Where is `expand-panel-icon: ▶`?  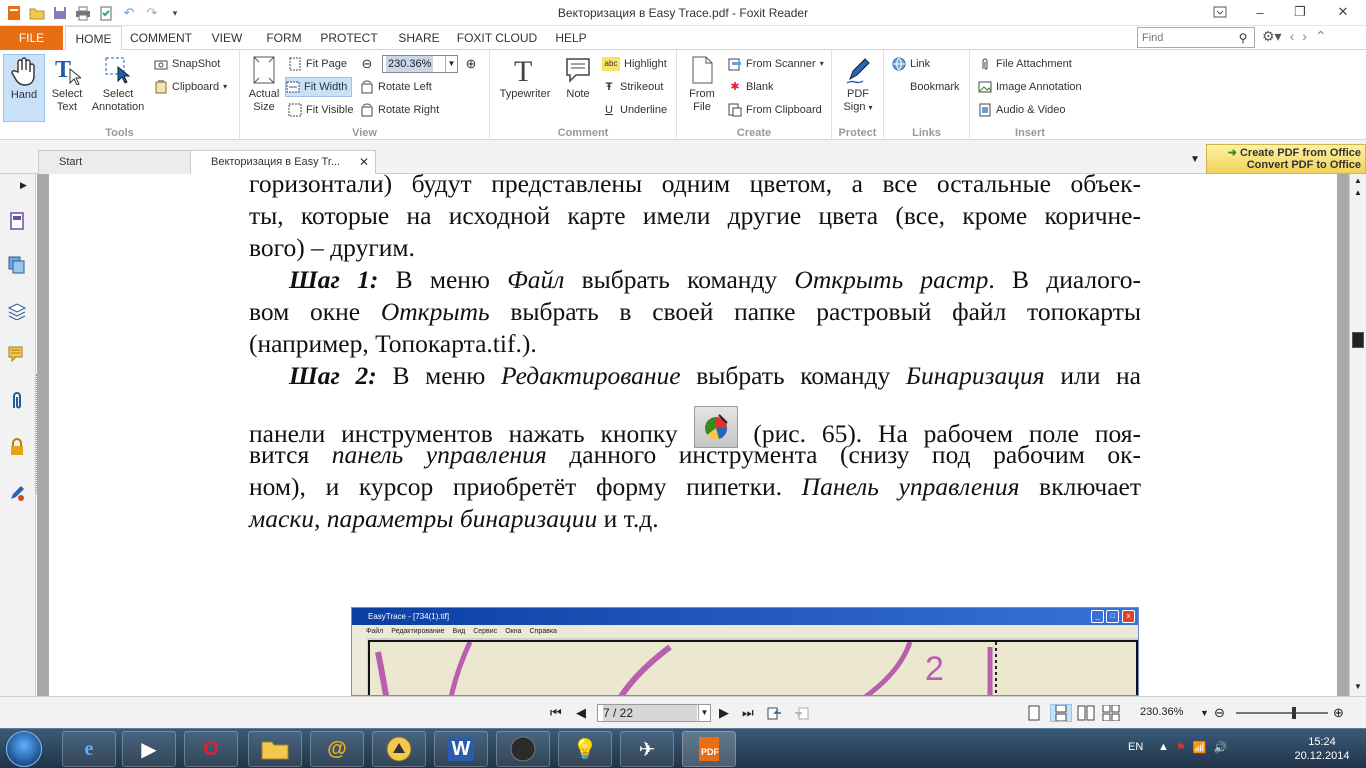 expand-panel-icon: ▶ is located at coordinates (23, 185).